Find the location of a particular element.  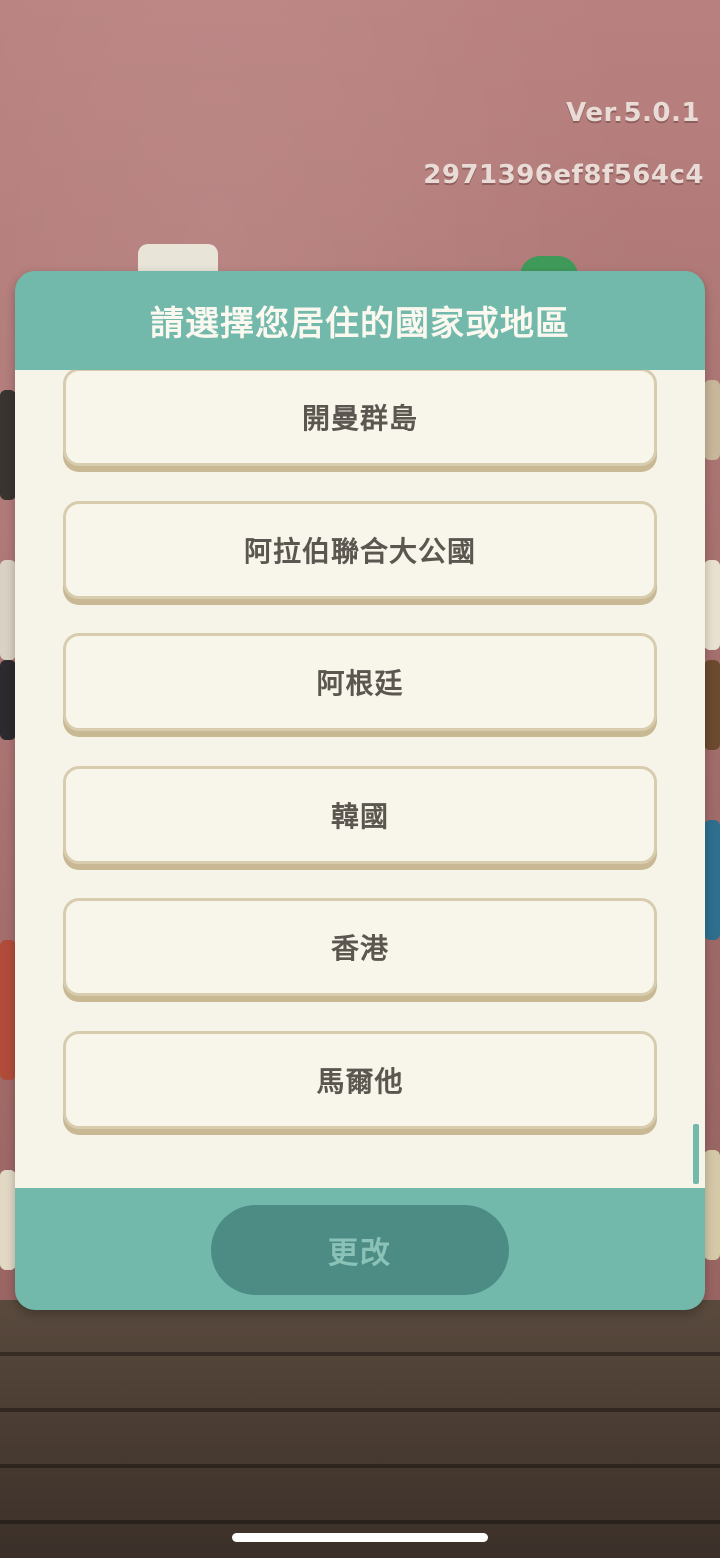

region-option-label: 阿根廷 is located at coordinates (360, 683).